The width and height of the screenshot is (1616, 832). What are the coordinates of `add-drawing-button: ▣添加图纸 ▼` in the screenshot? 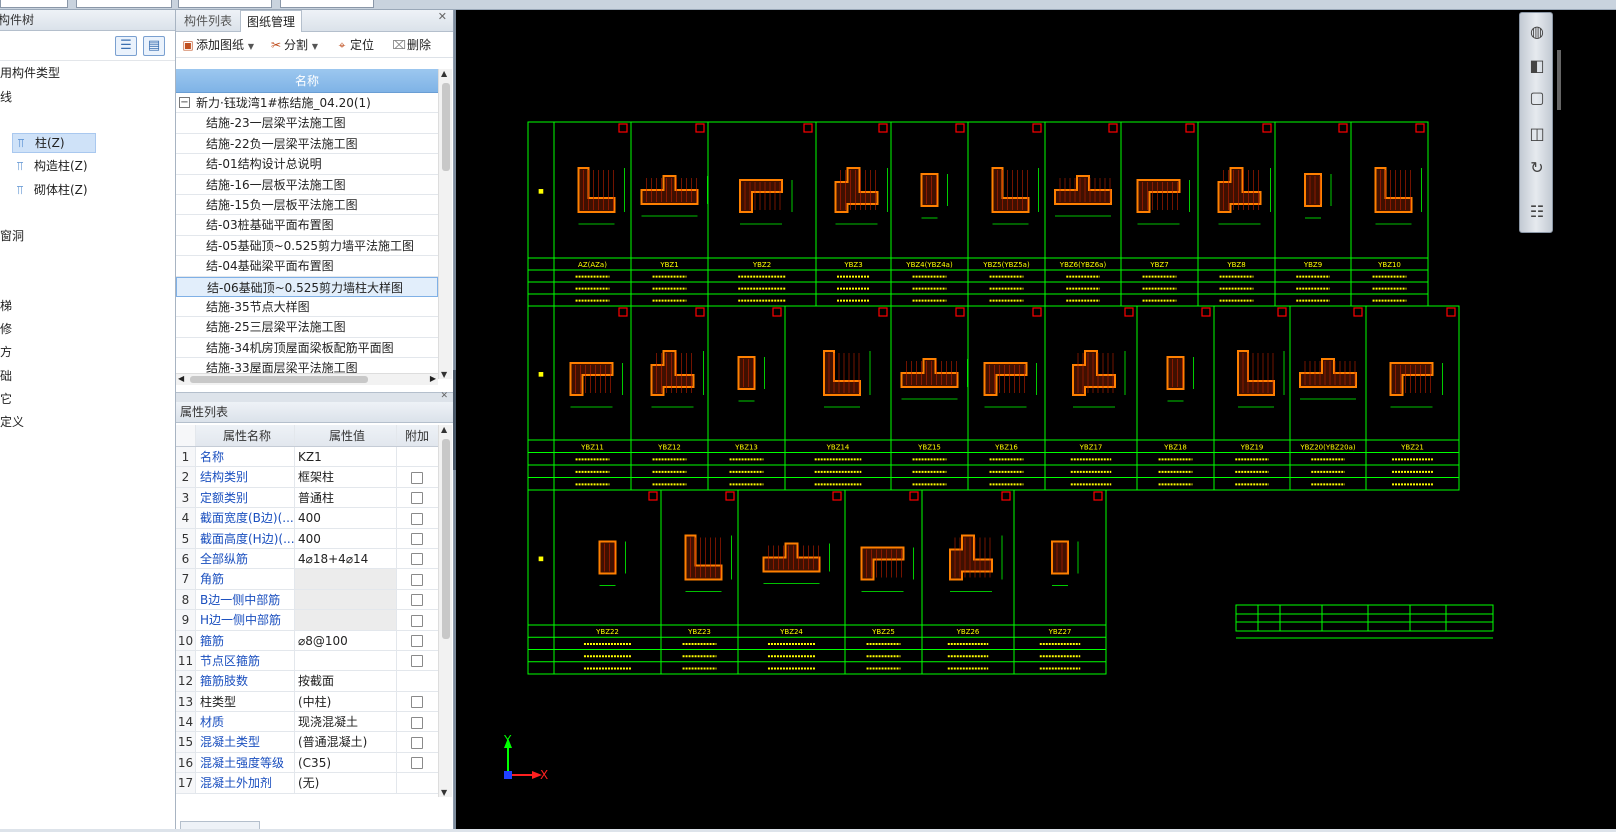 It's located at (217, 45).